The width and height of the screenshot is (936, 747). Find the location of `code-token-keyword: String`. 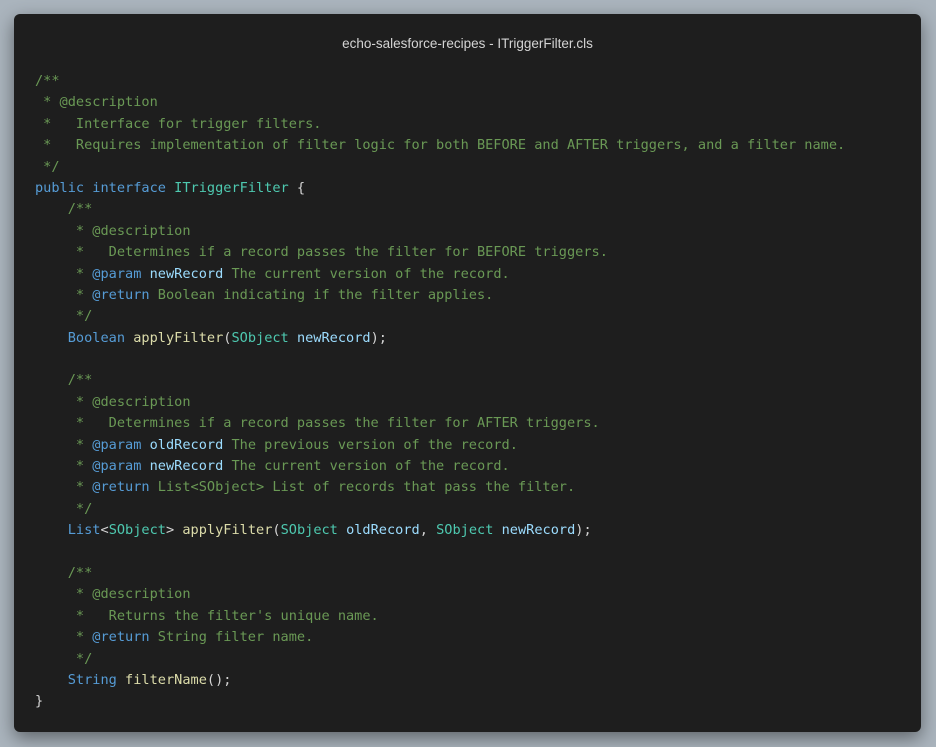

code-token-keyword: String is located at coordinates (92, 679).